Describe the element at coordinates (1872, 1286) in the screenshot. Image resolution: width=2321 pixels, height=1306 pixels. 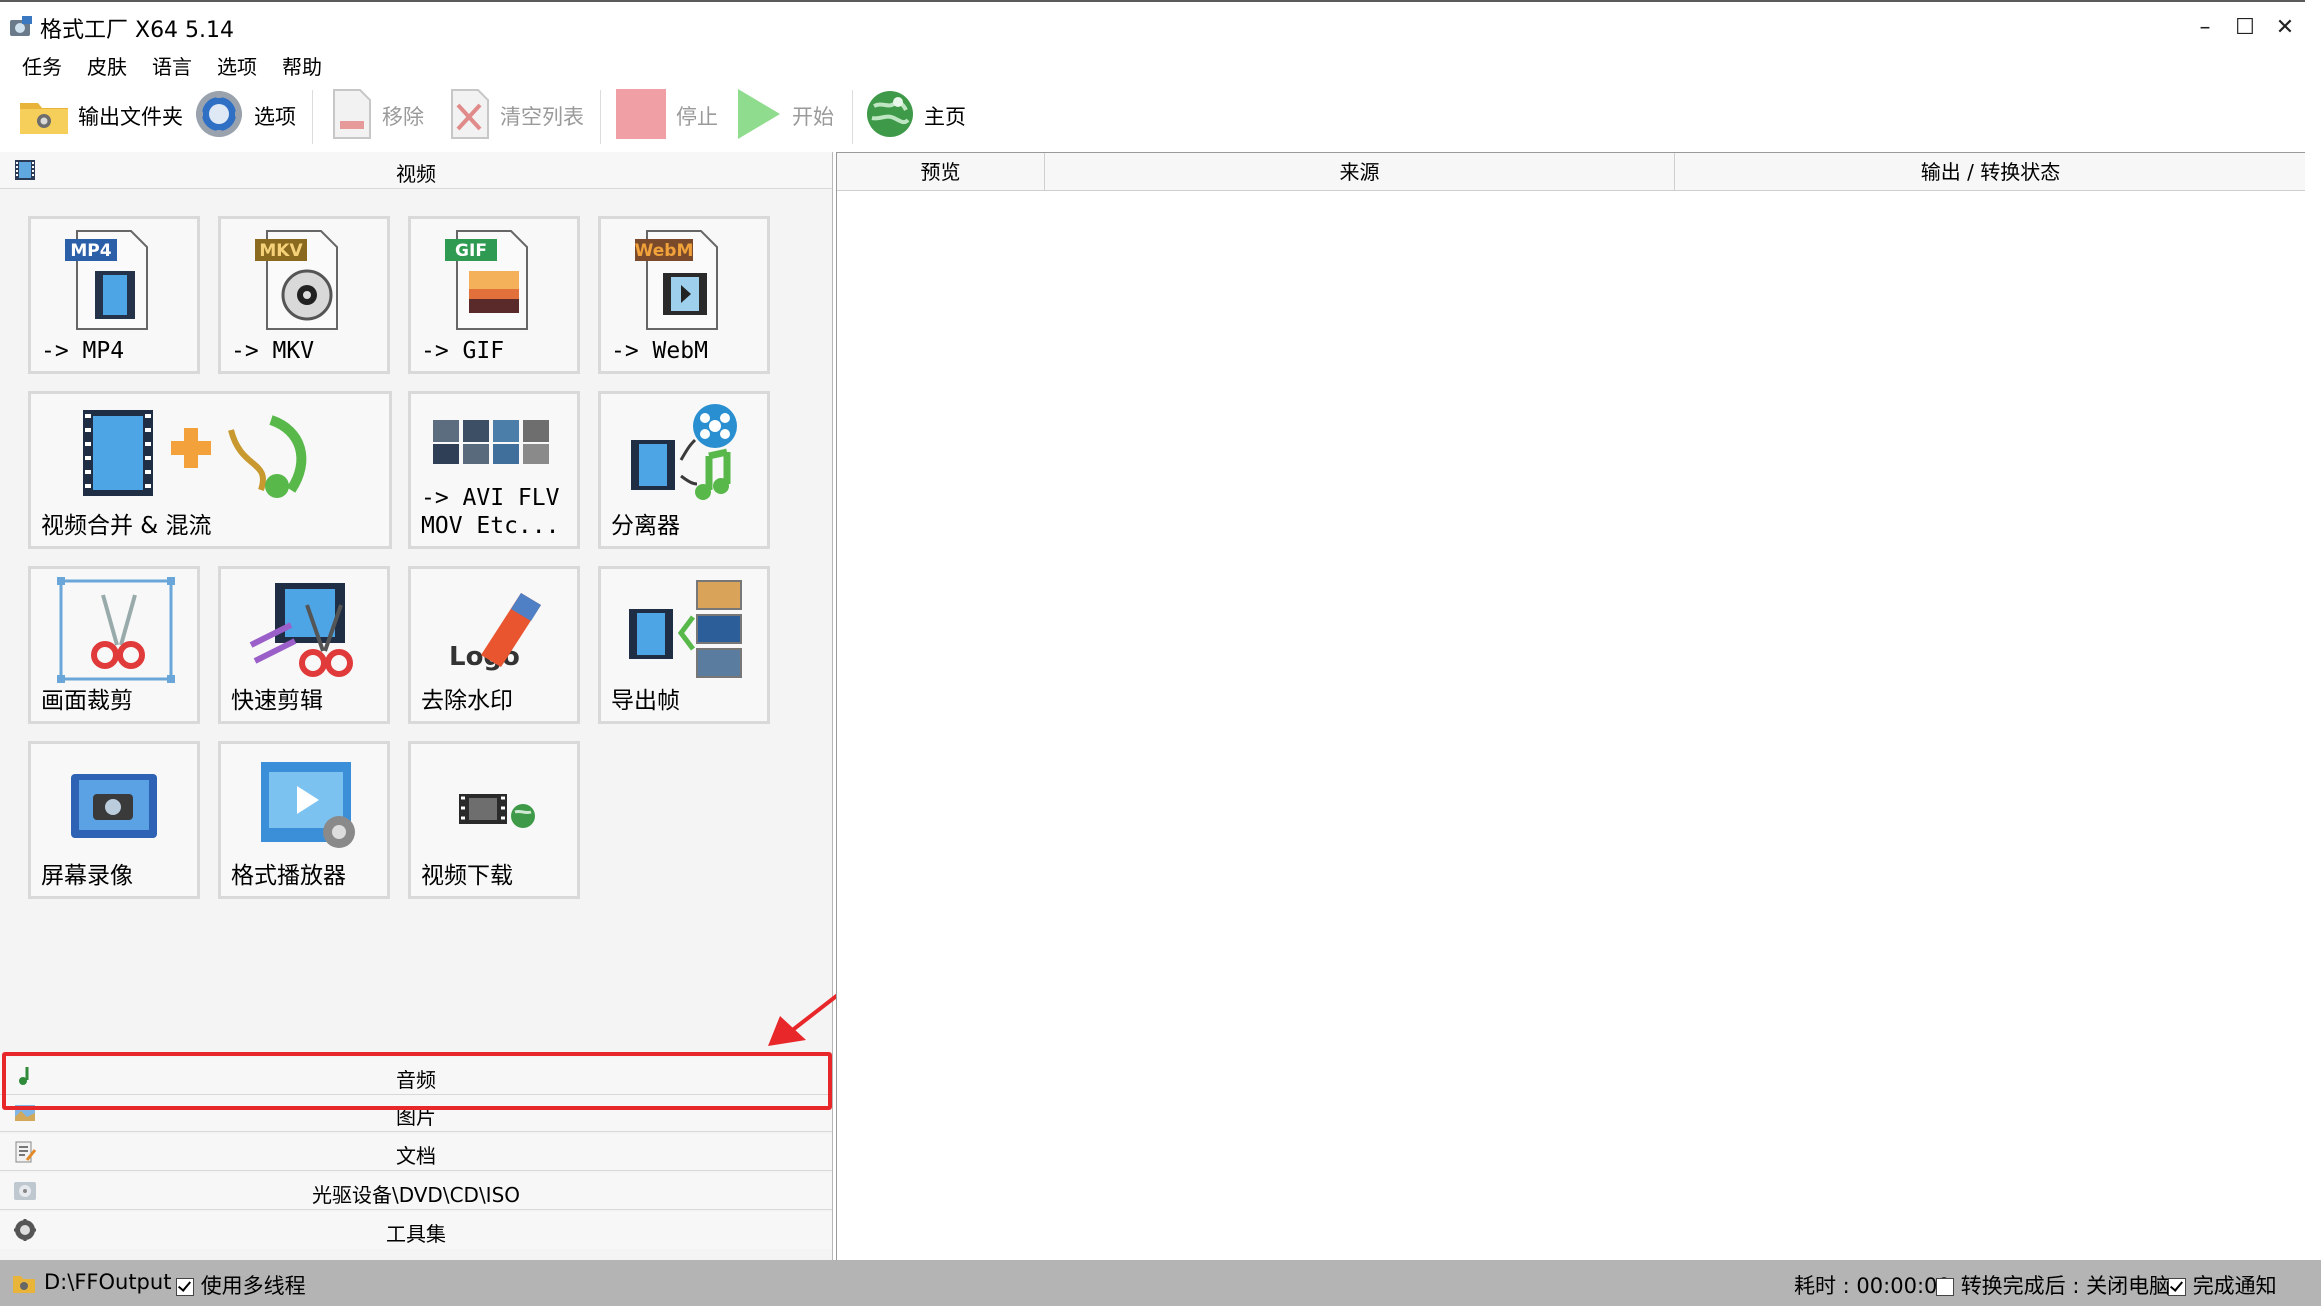
I see `elapsed-time: 耗时 : 00:00:00` at that location.